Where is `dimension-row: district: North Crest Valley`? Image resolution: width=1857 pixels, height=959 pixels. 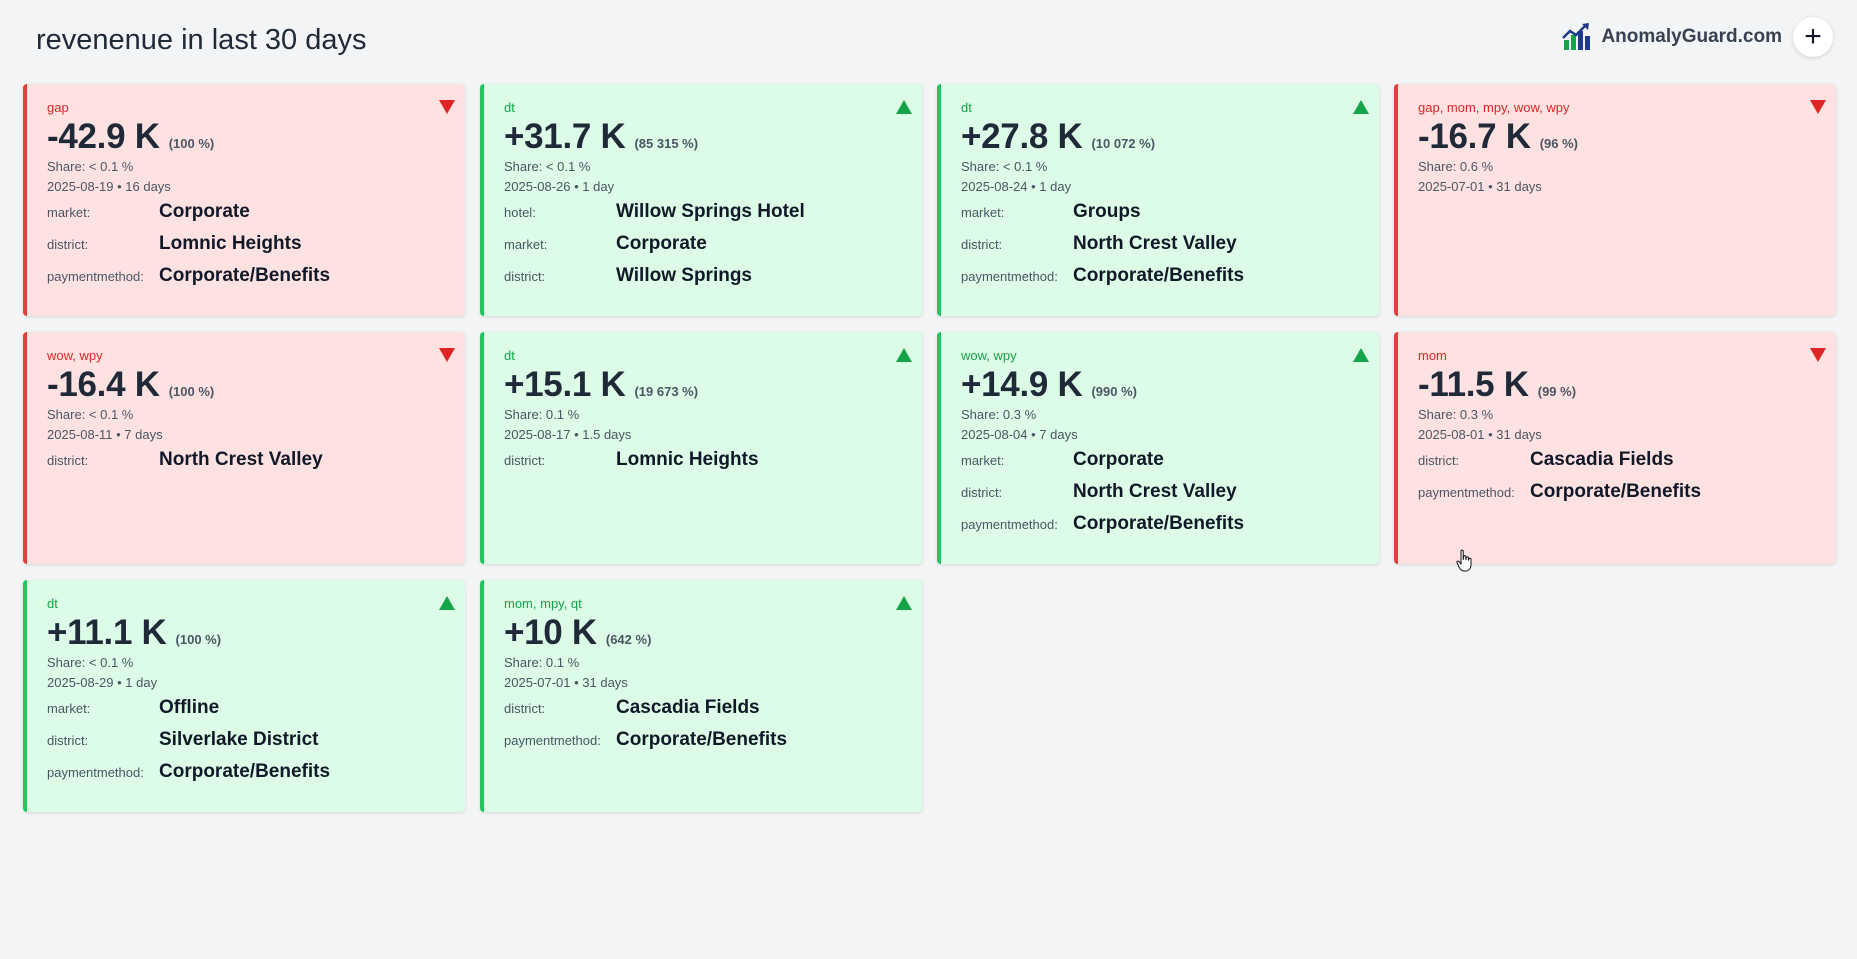 dimension-row: district: North Crest Valley is located at coordinates (248, 465).